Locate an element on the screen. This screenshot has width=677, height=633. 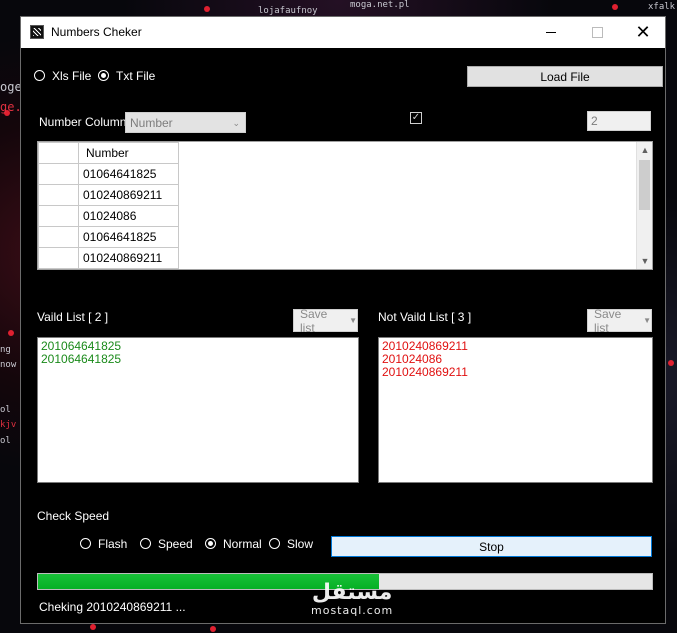
speed-label-speed: Speed is located at coordinates (175, 544).